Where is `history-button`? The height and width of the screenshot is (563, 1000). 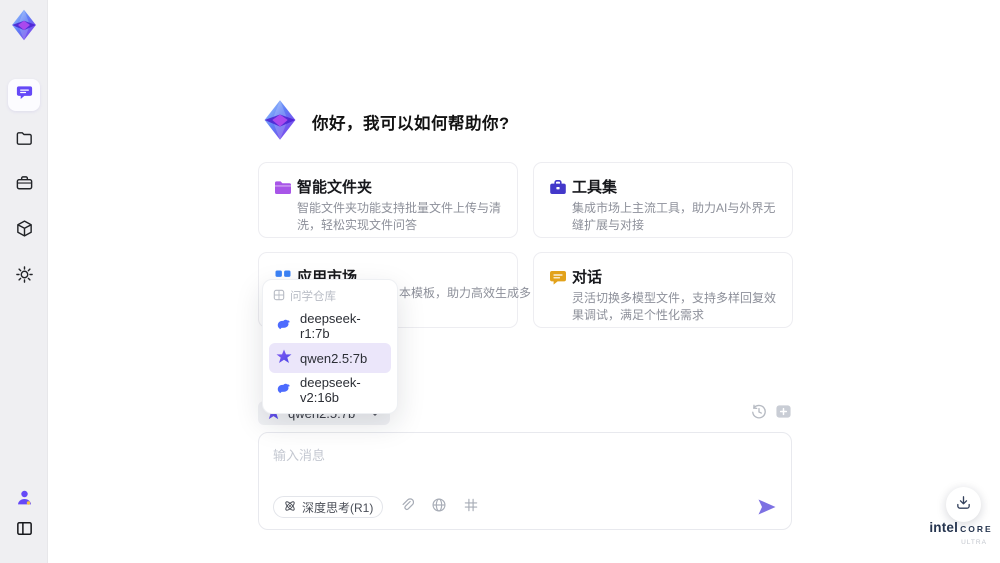
history-button is located at coordinates (759, 412).